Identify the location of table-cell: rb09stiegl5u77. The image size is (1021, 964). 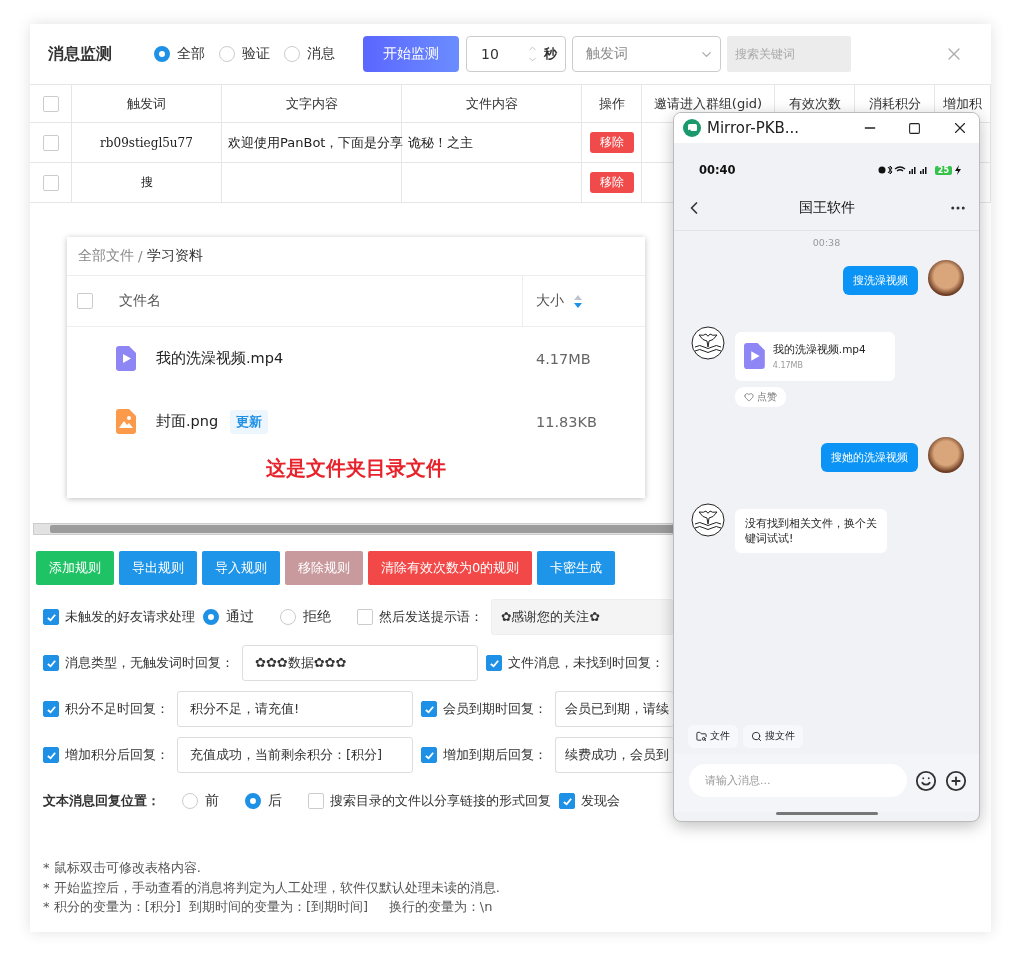
(147, 143).